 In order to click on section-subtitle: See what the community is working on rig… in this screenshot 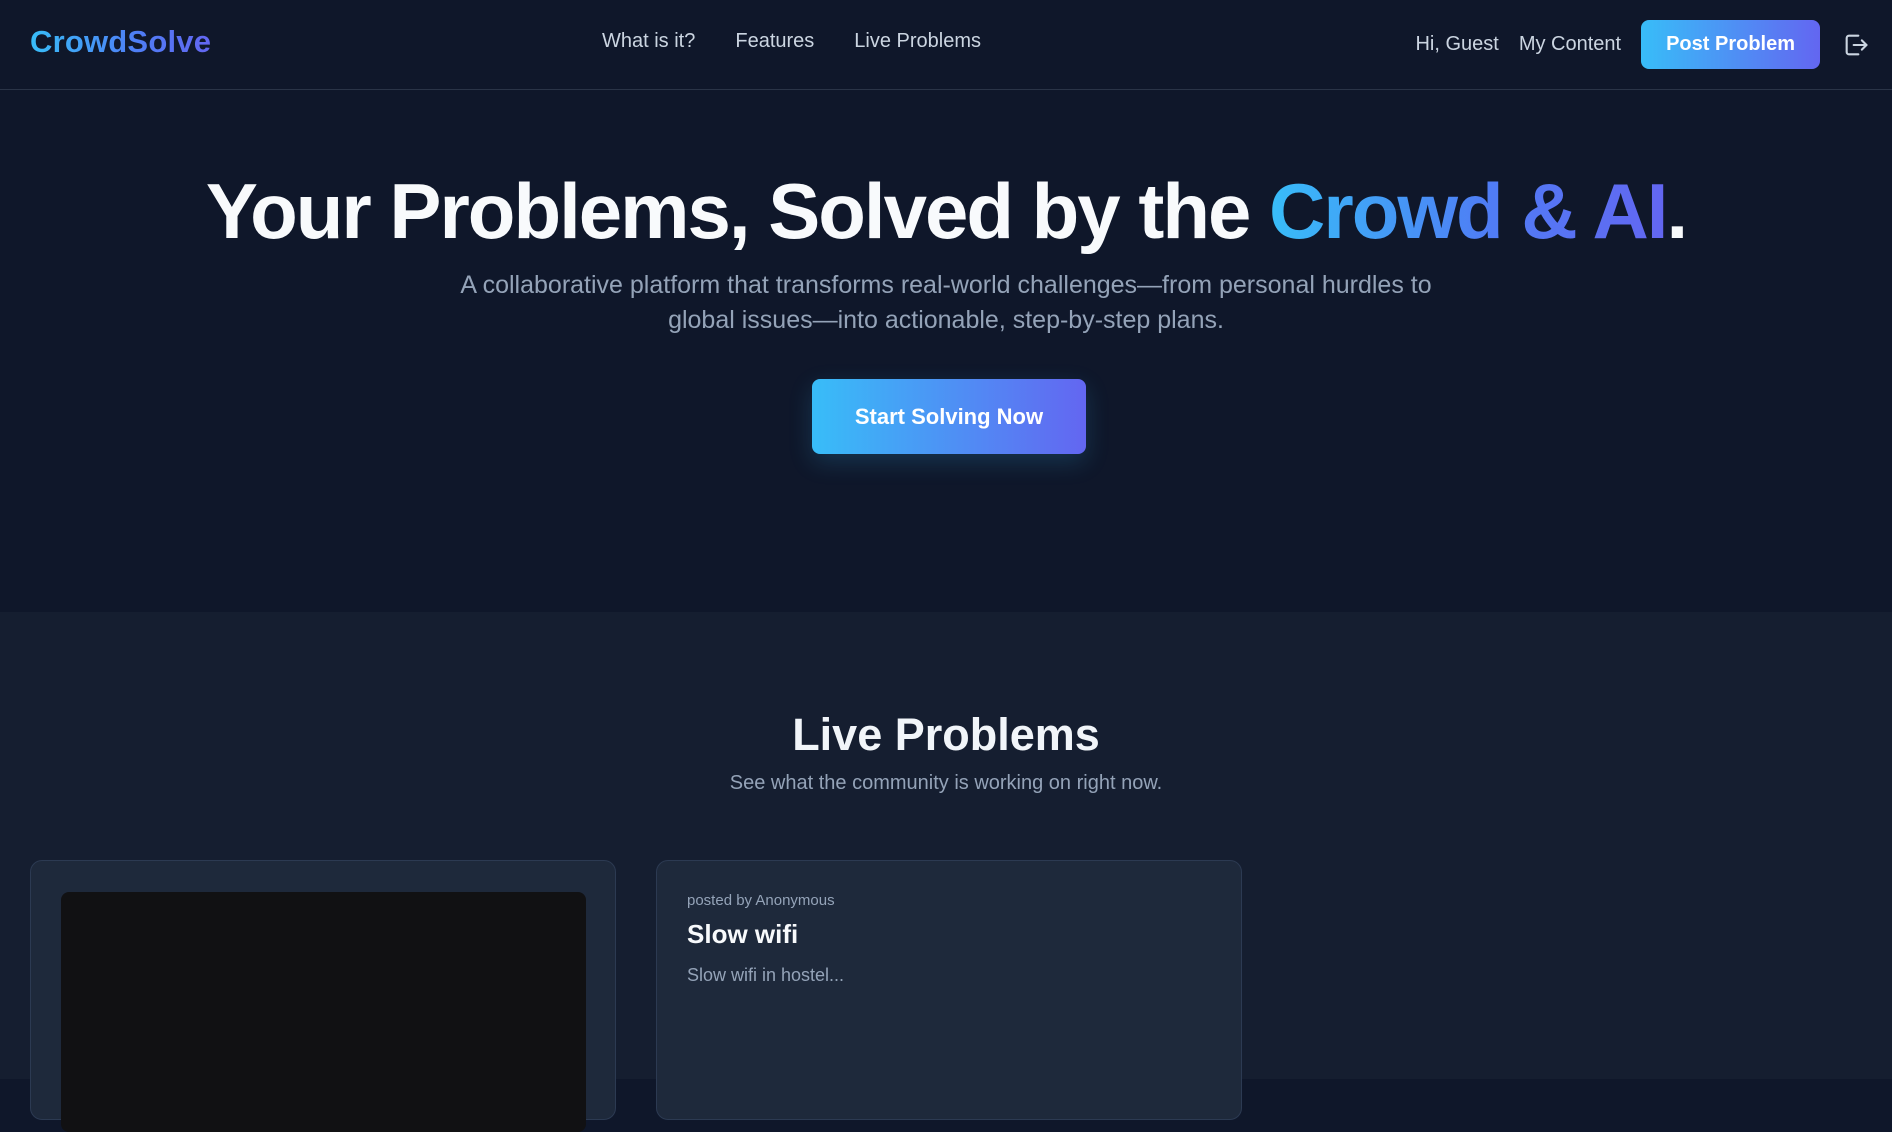, I will do `click(946, 783)`.